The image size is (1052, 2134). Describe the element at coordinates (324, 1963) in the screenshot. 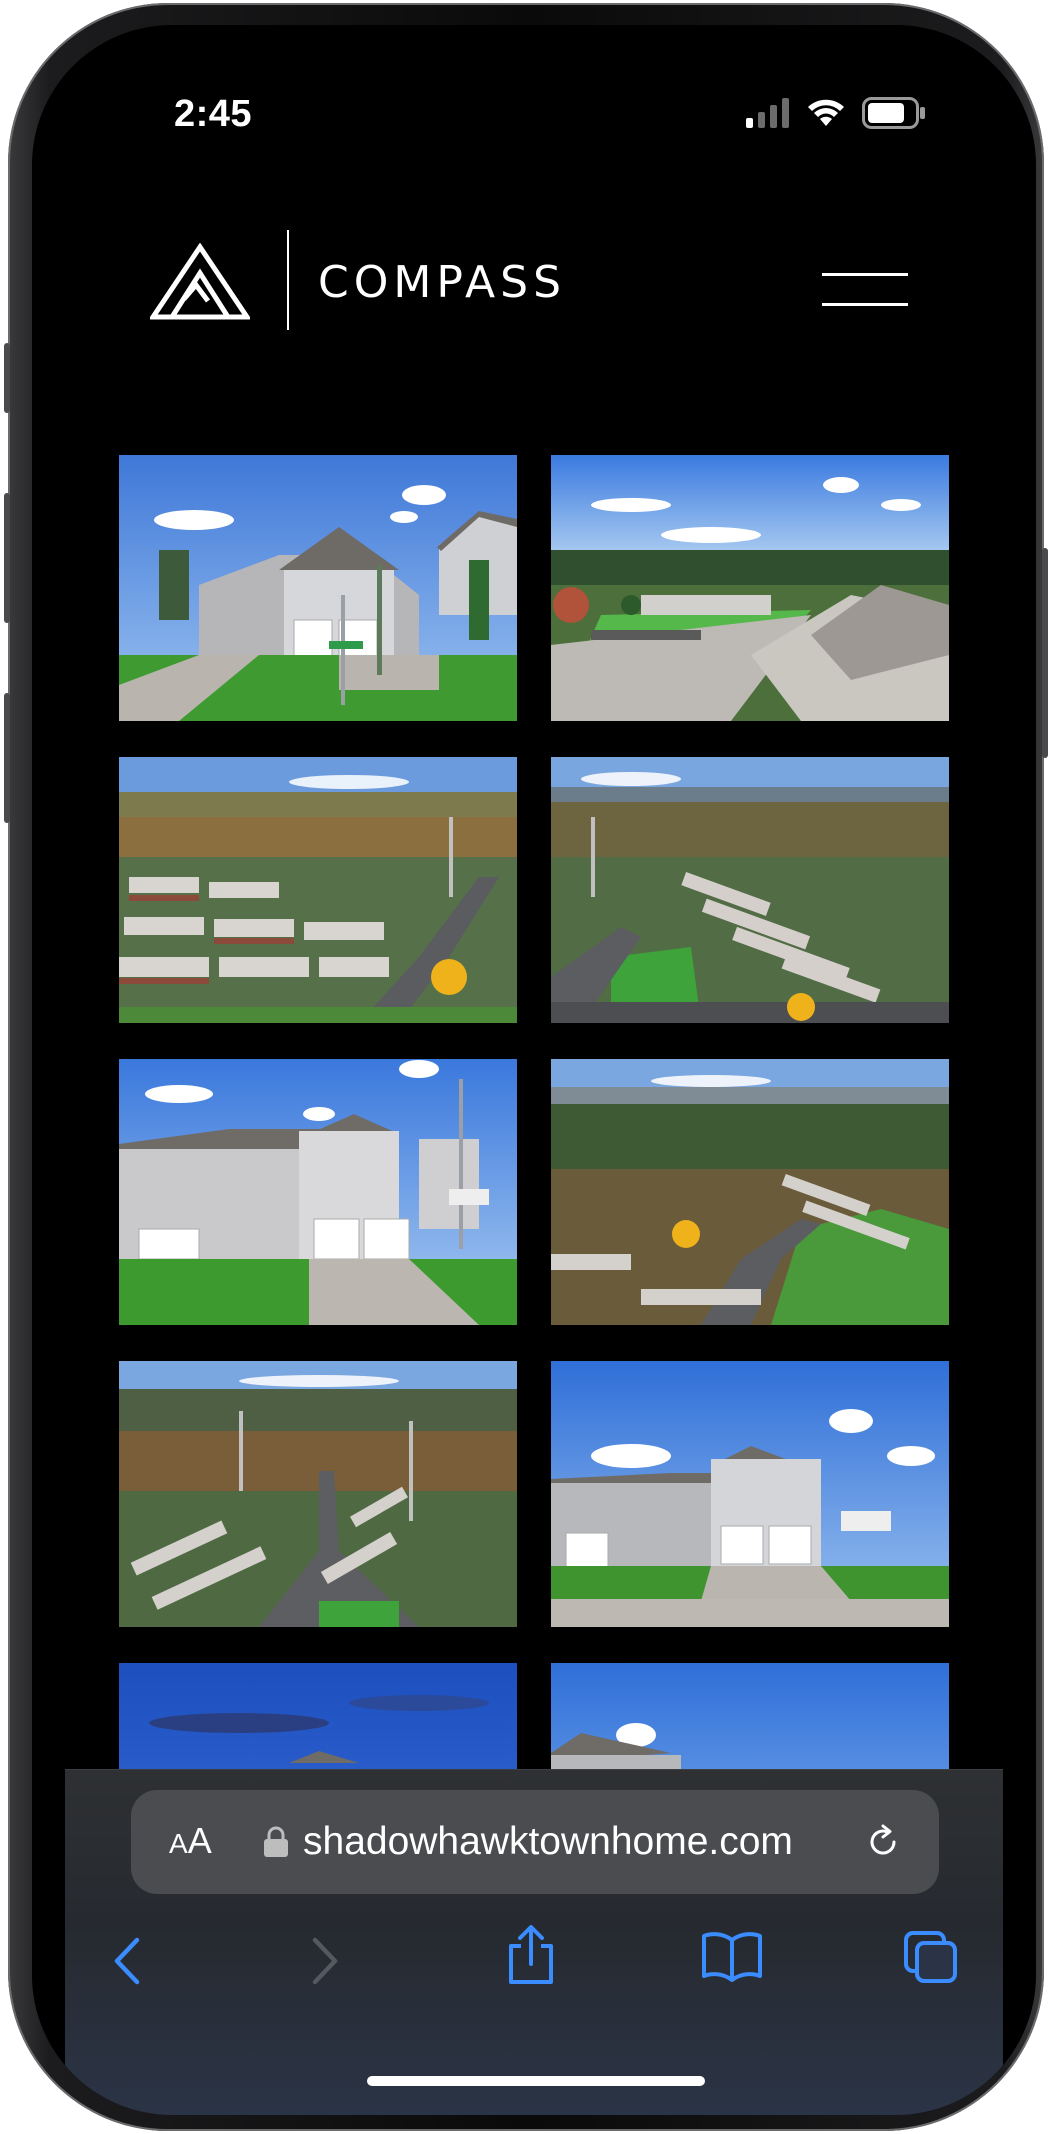

I see `forward-chevron-icon` at that location.